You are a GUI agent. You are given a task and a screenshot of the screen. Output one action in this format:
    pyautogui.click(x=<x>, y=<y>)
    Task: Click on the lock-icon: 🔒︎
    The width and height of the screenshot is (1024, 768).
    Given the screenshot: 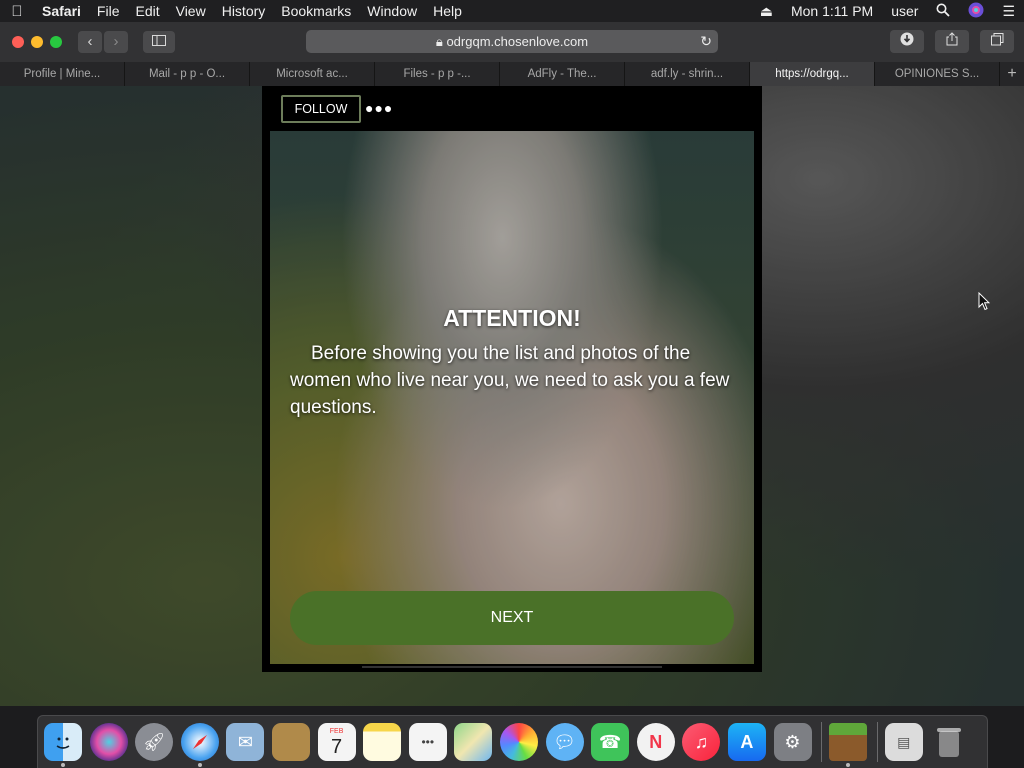 What is the action you would take?
    pyautogui.click(x=439, y=41)
    